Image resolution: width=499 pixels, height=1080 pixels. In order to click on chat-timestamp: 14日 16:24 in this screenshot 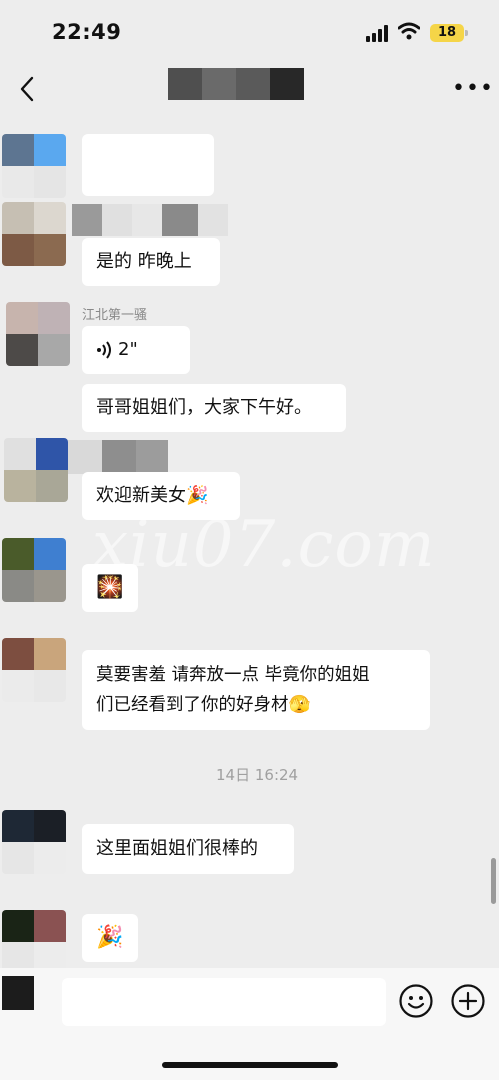, I will do `click(257, 775)`.